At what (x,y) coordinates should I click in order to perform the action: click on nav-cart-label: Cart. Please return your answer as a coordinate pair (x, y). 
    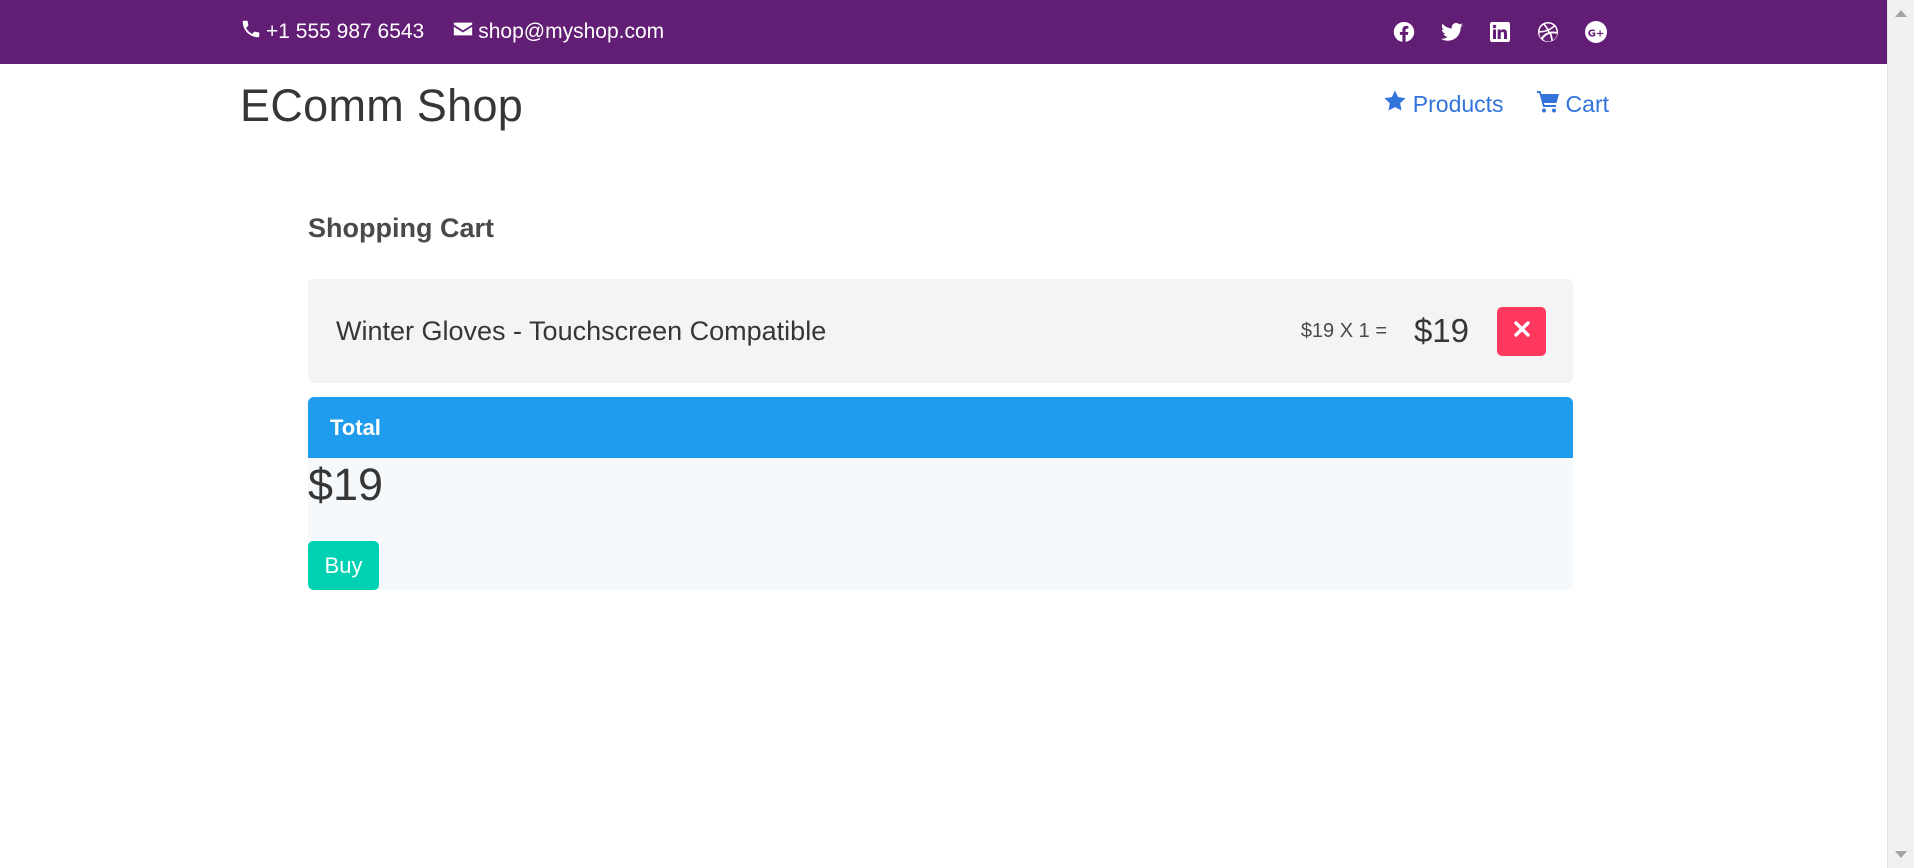
    Looking at the image, I should click on (1587, 103).